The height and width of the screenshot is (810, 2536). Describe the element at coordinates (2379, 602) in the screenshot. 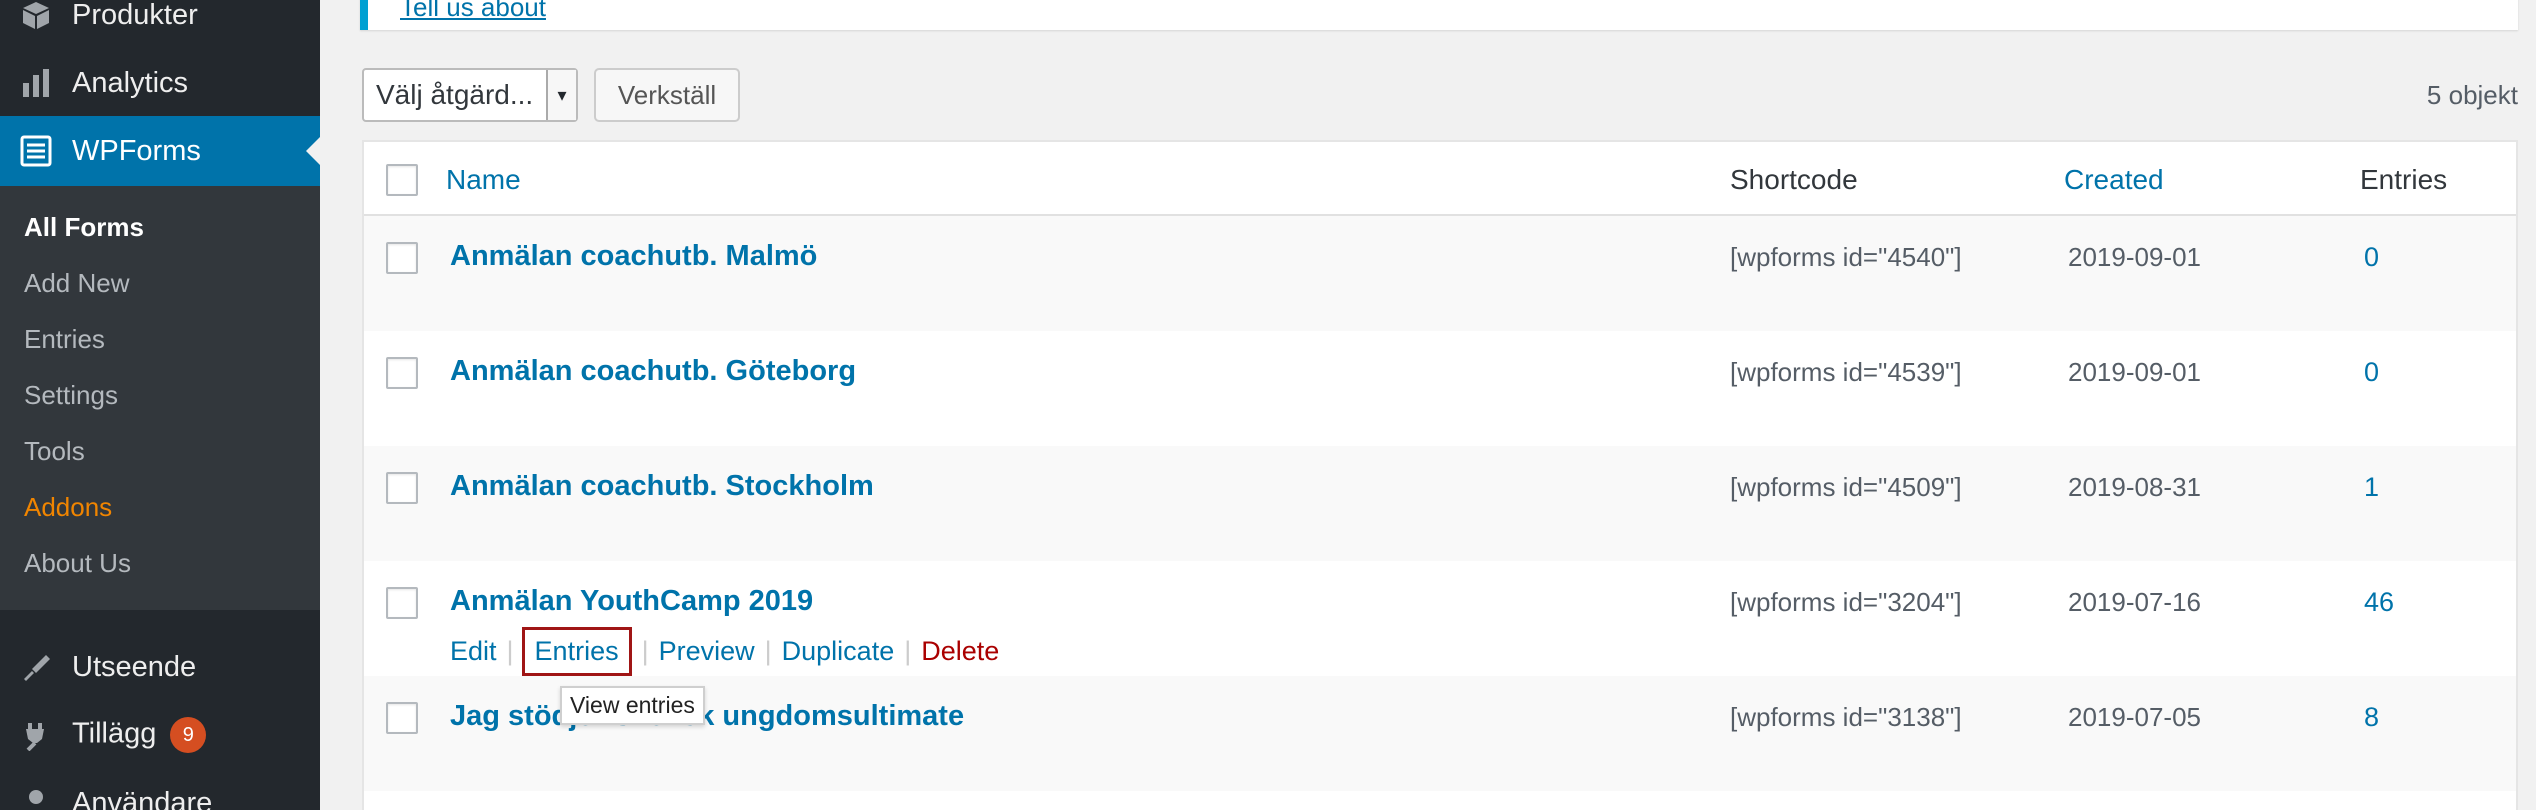

I see `entries-count-link: 46` at that location.